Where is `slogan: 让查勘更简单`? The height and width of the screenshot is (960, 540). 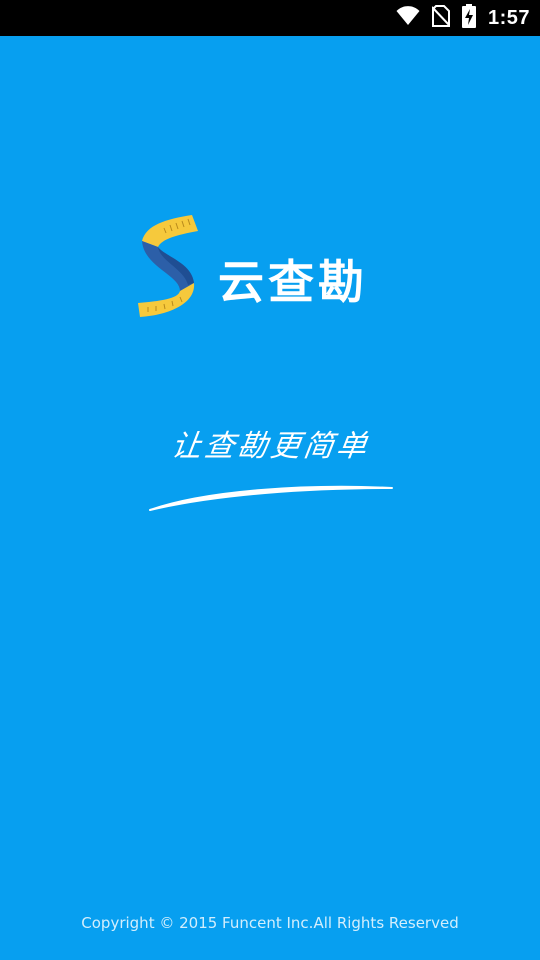
slogan: 让查勘更简单 is located at coordinates (270, 446).